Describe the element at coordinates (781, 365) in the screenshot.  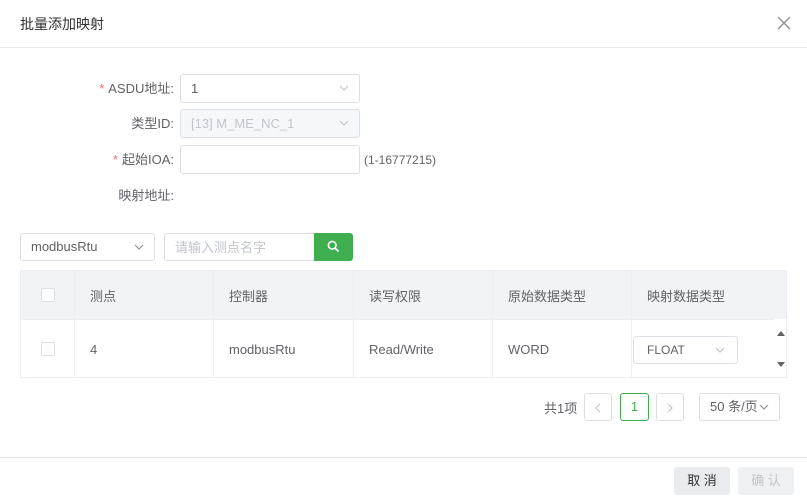
I see `scroll-down-icon` at that location.